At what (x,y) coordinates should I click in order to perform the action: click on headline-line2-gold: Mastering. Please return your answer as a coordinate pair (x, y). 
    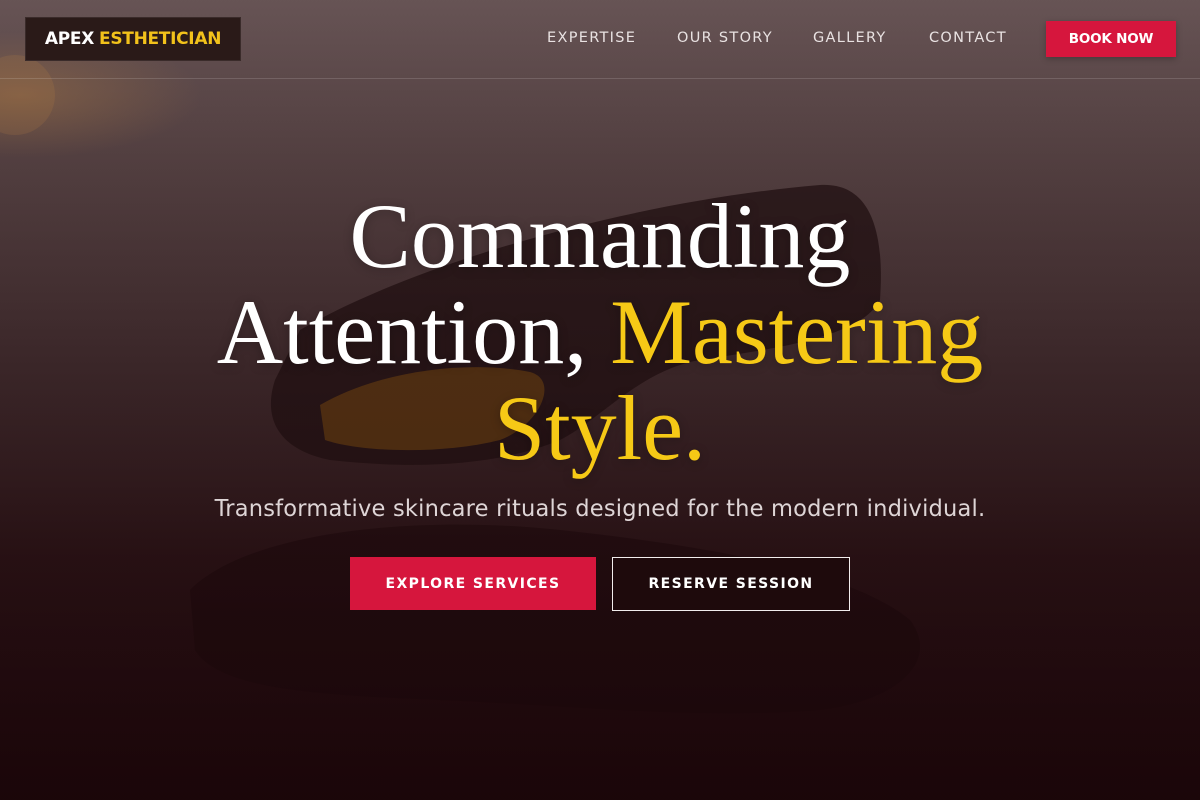
    Looking at the image, I should click on (797, 332).